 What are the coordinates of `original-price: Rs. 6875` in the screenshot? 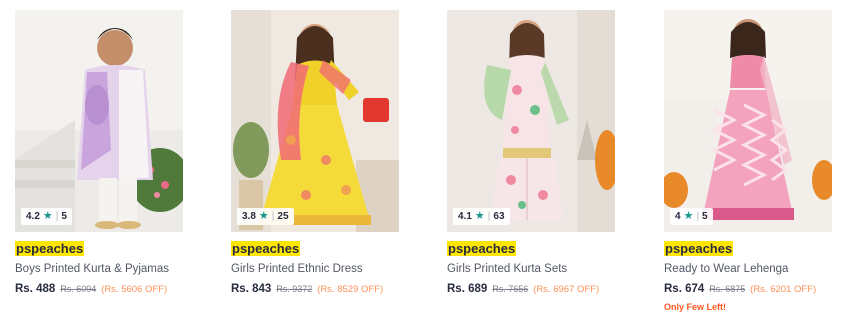 It's located at (727, 289).